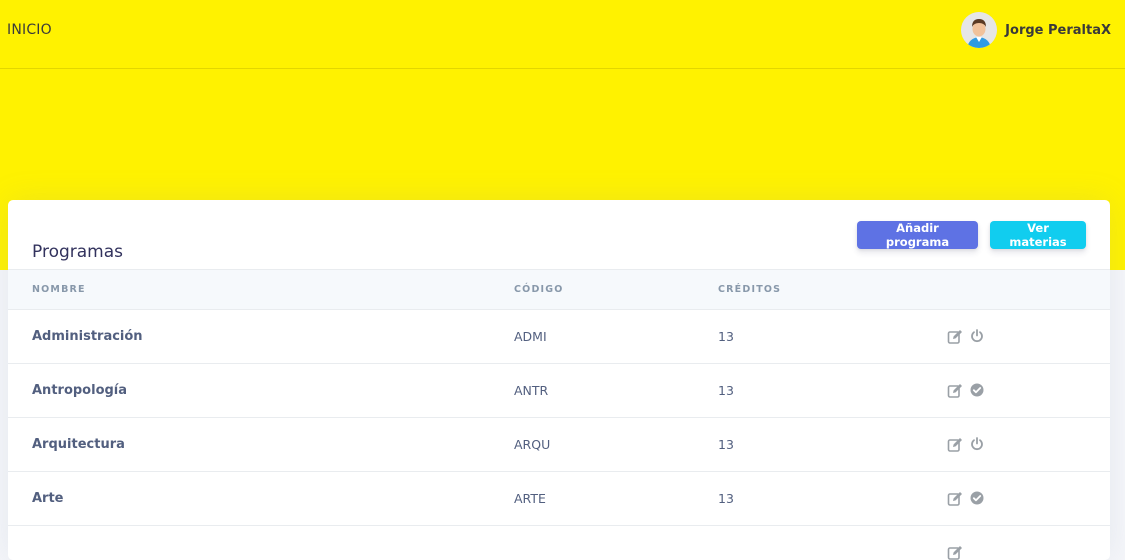 The width and height of the screenshot is (1125, 560). I want to click on table-row: AdministraciónADMI13, so click(559, 337).